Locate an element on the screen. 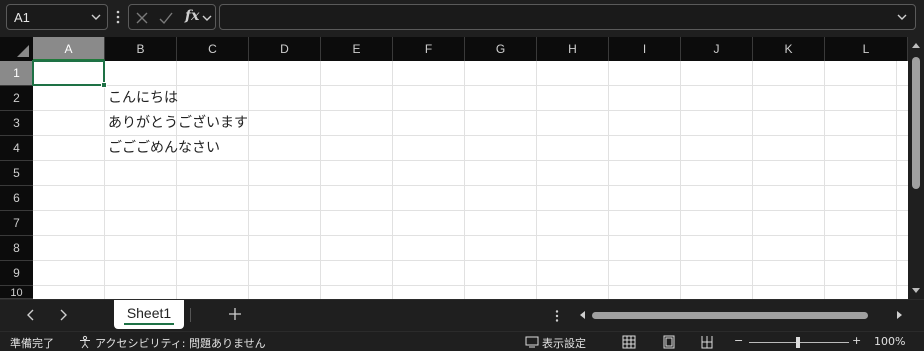 This screenshot has height=351, width=924. select-all-triangle-icon is located at coordinates (23, 51).